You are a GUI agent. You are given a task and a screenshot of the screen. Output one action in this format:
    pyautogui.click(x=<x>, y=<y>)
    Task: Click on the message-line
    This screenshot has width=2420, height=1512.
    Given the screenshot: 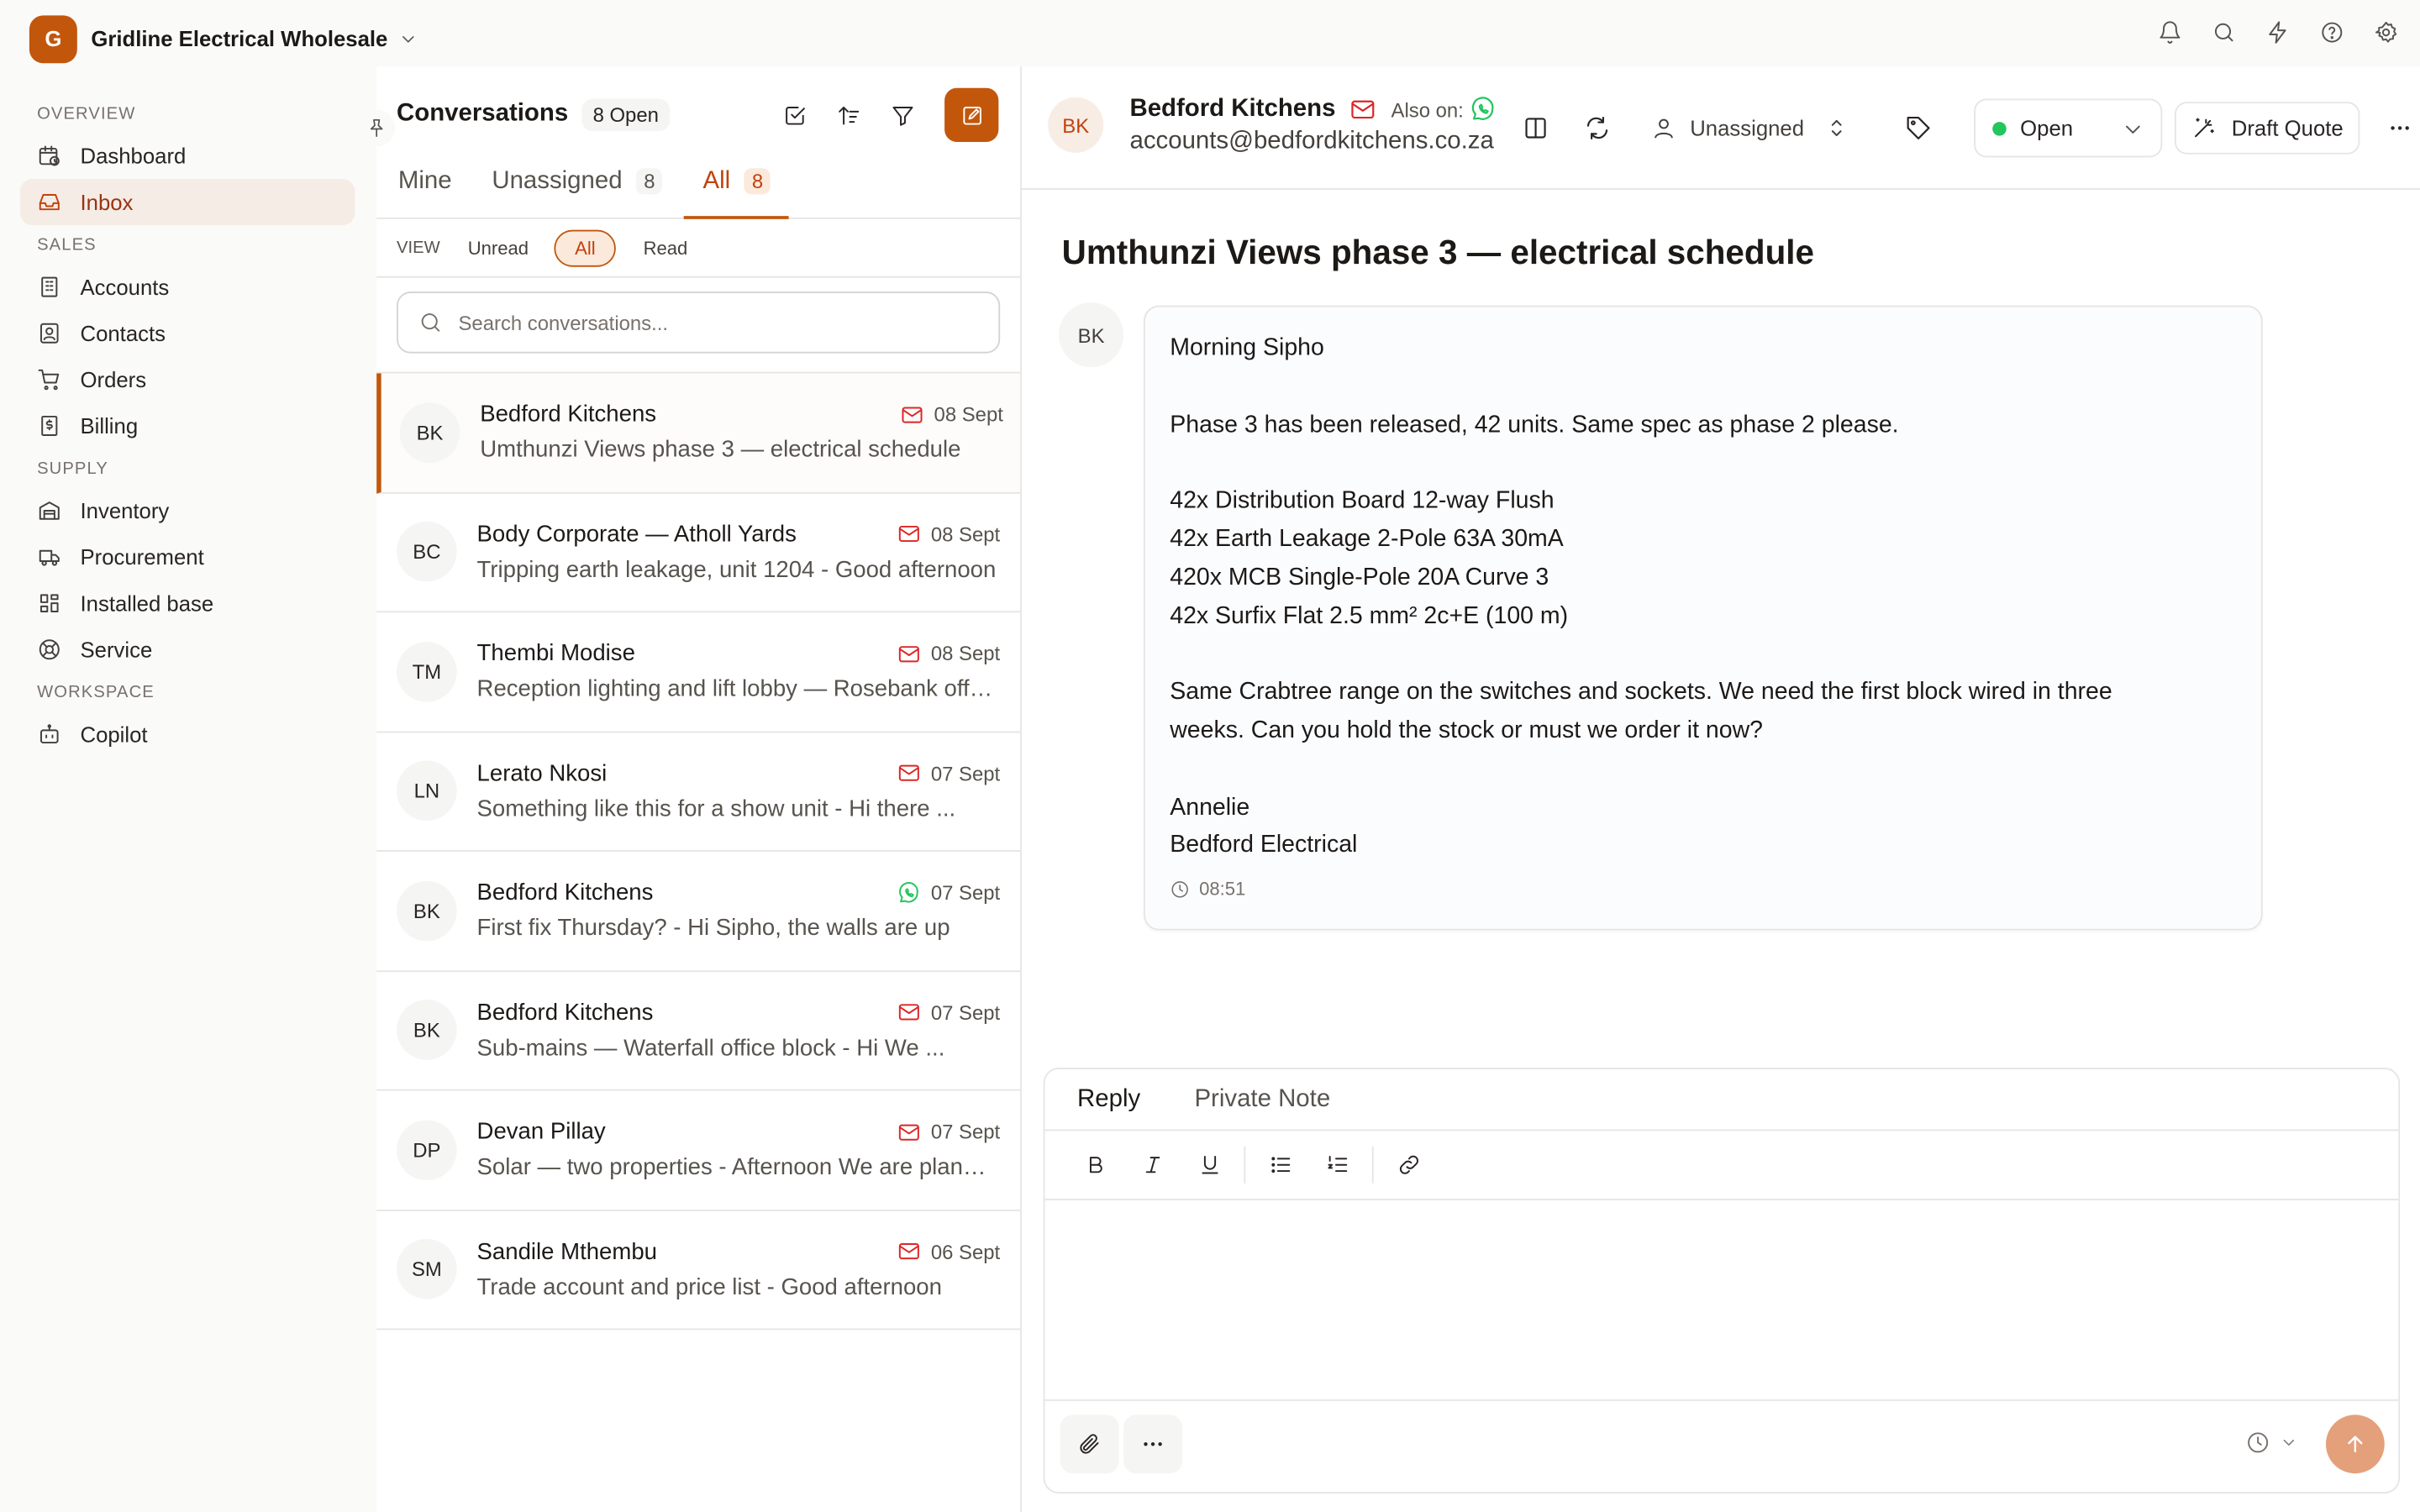 What is the action you would take?
    pyautogui.click(x=1703, y=388)
    